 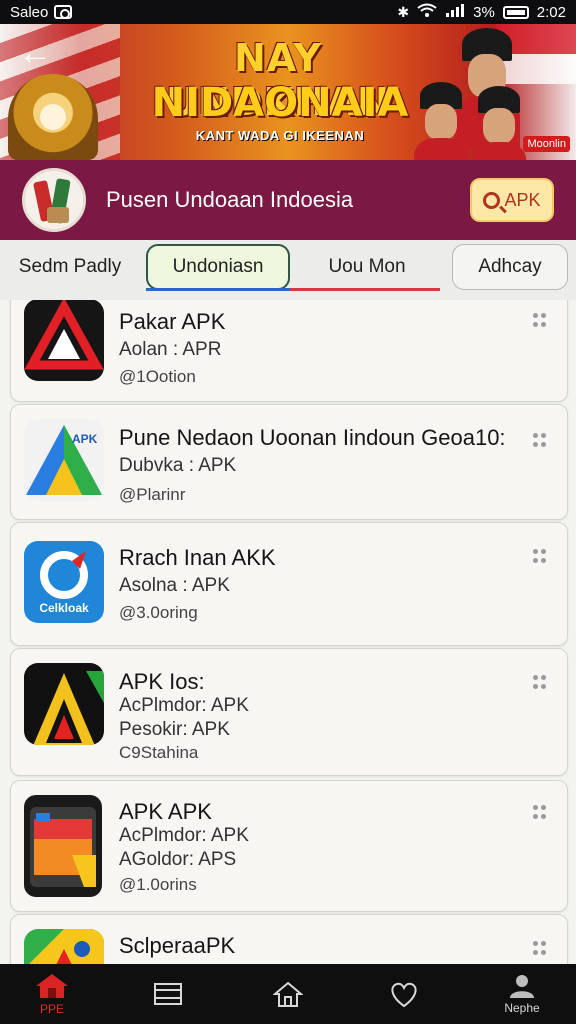 I want to click on garuda-mascot-icon, so click(x=53, y=117).